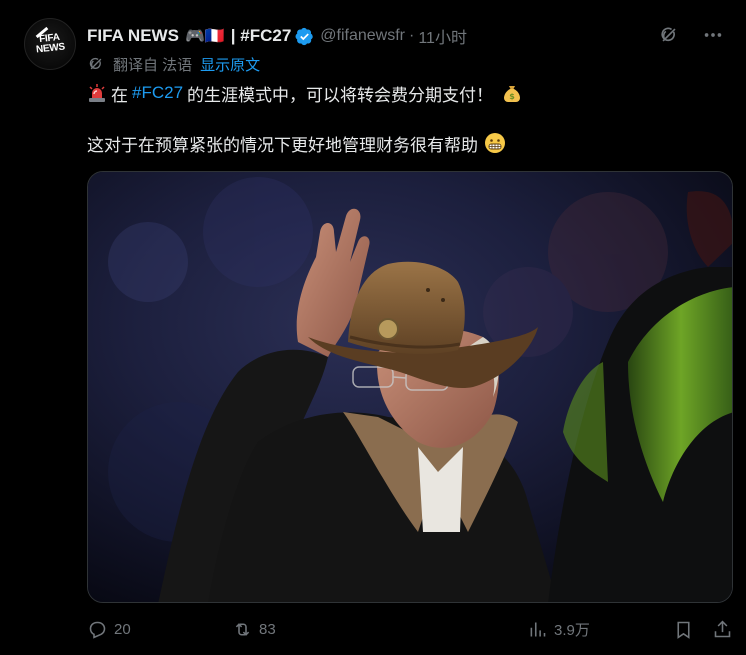  I want to click on author-name-tag: | #FC27, so click(261, 36).